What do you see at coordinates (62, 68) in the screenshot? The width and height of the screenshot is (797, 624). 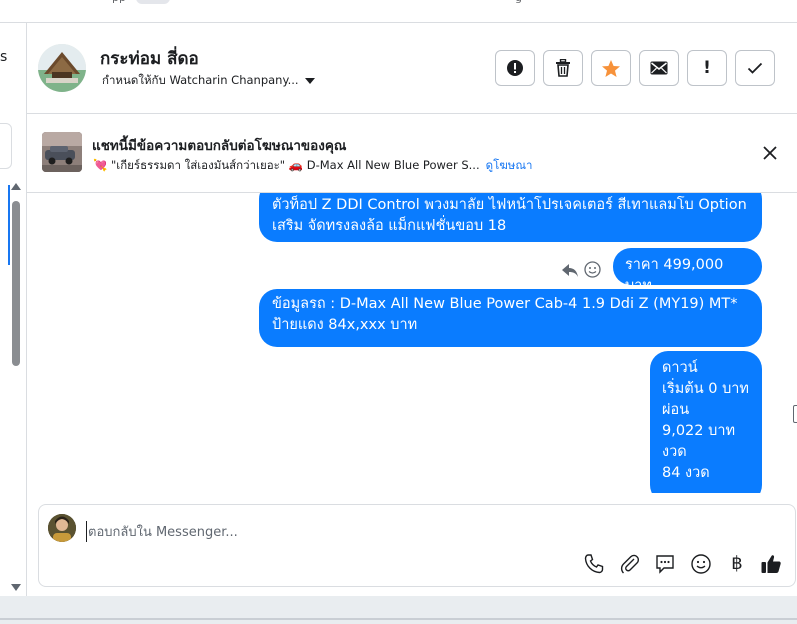 I see `contact-avatar` at bounding box center [62, 68].